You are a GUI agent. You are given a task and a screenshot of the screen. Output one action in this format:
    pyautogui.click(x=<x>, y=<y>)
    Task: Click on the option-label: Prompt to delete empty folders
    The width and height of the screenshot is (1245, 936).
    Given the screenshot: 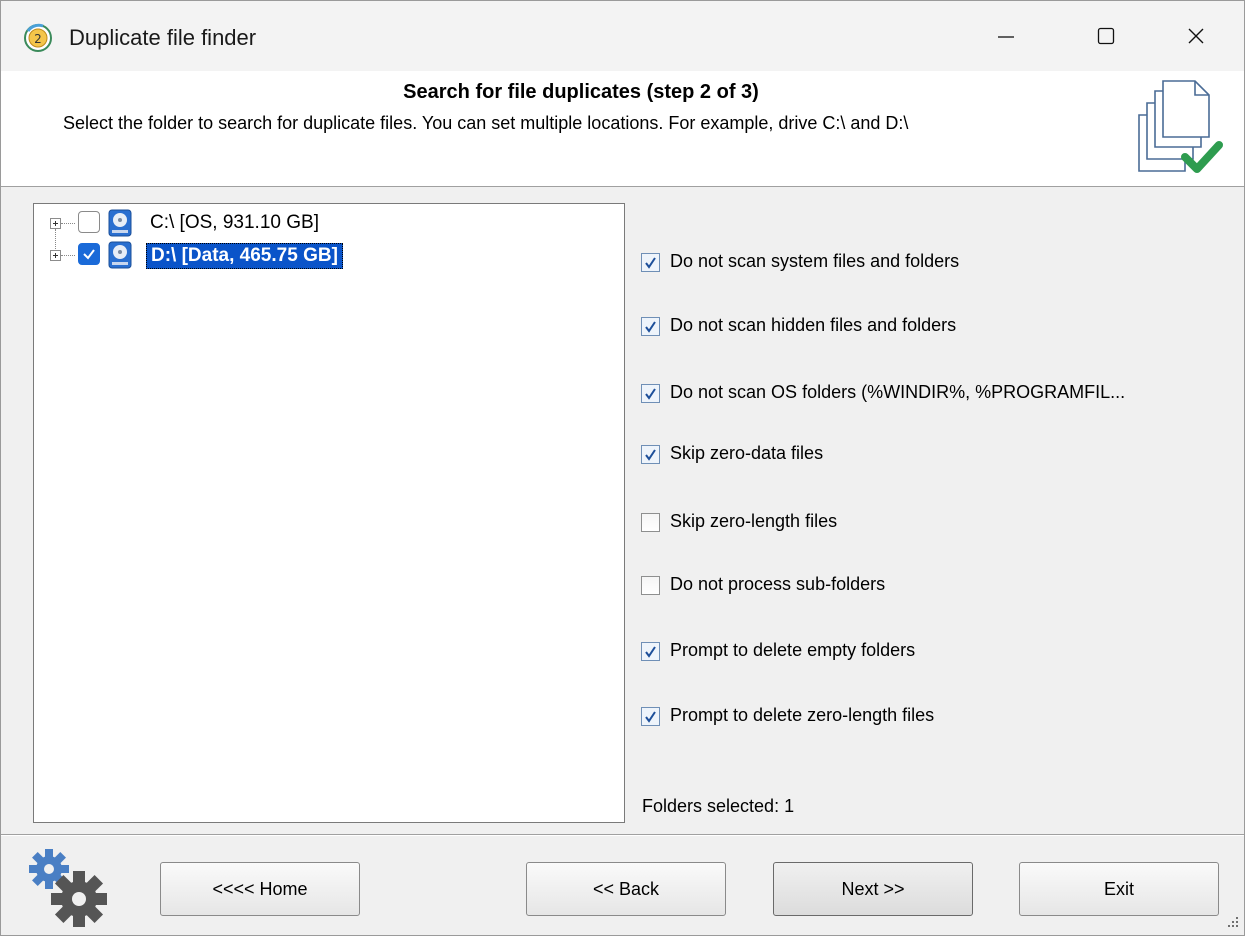 What is the action you would take?
    pyautogui.click(x=793, y=650)
    